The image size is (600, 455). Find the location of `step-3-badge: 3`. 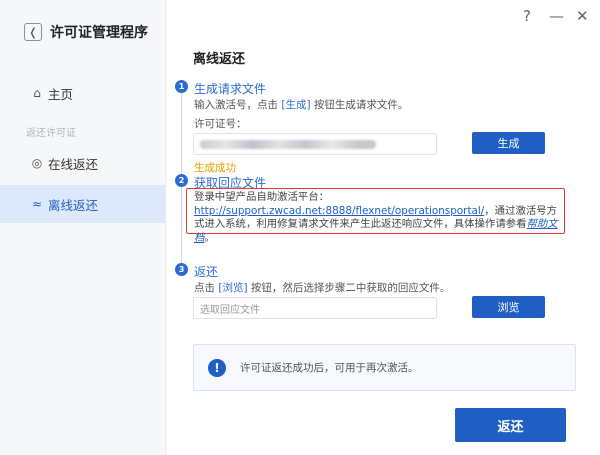

step-3-badge: 3 is located at coordinates (181, 269).